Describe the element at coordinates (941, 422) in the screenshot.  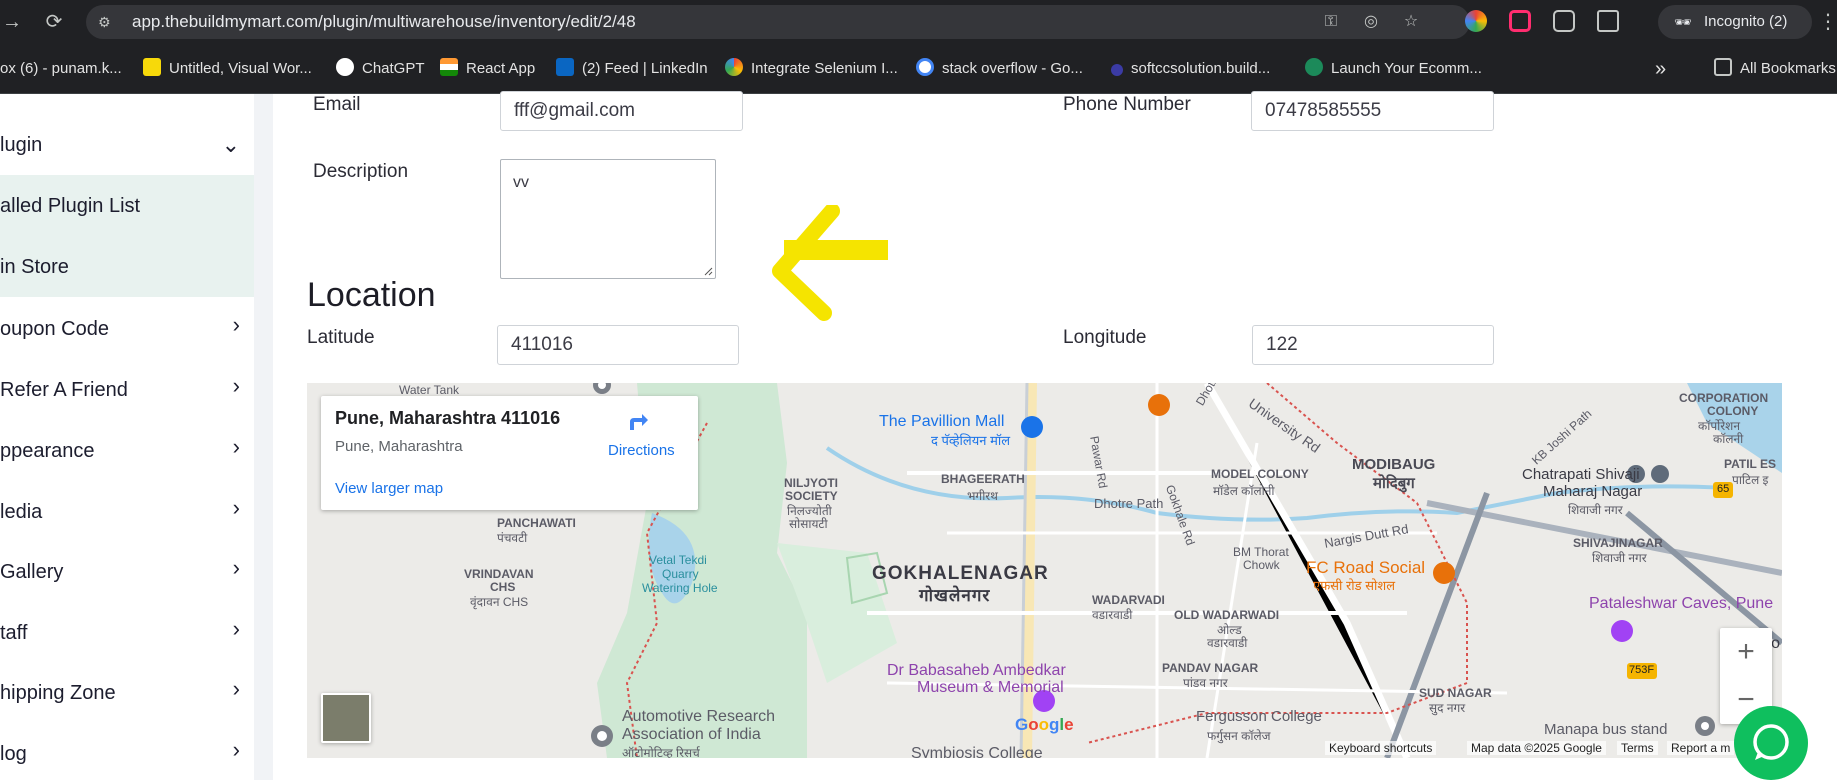
I see `map-label-pavillion-mall: The Pavillion Mall` at that location.